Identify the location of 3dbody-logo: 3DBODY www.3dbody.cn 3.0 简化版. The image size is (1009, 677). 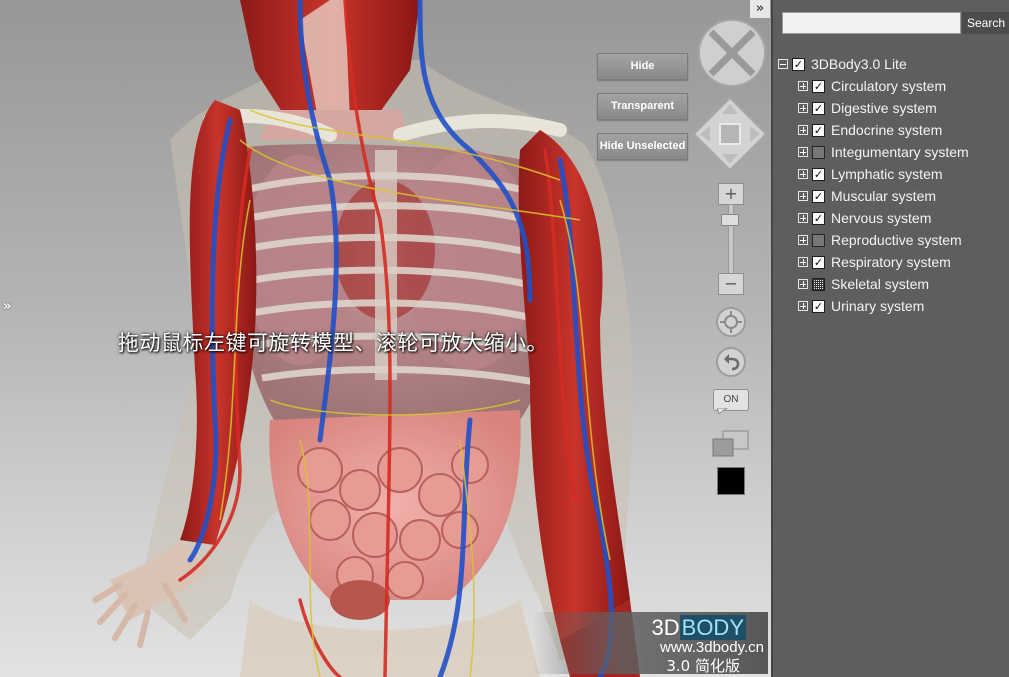
(650, 643).